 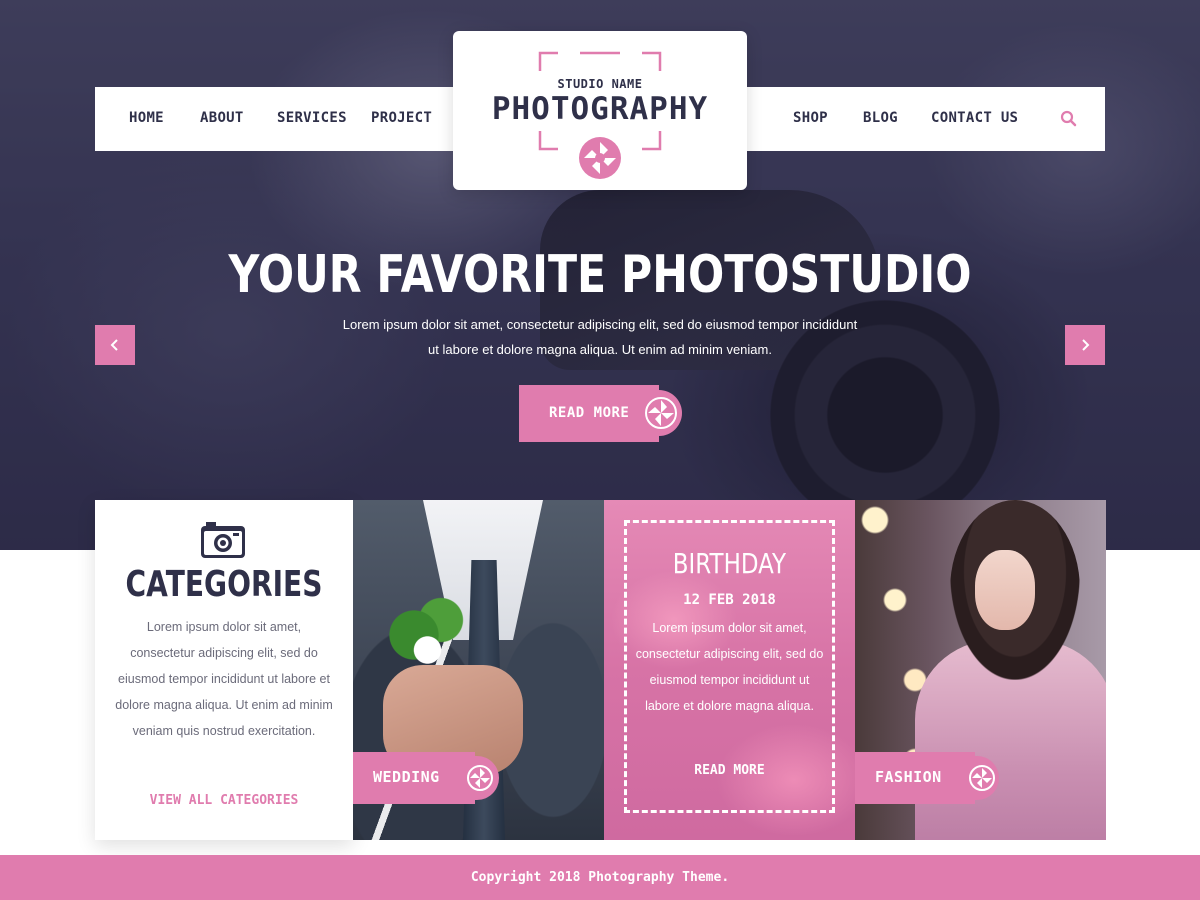 What do you see at coordinates (224, 800) in the screenshot?
I see `view-all-categories-link: VIEW ALL CATEGORIES` at bounding box center [224, 800].